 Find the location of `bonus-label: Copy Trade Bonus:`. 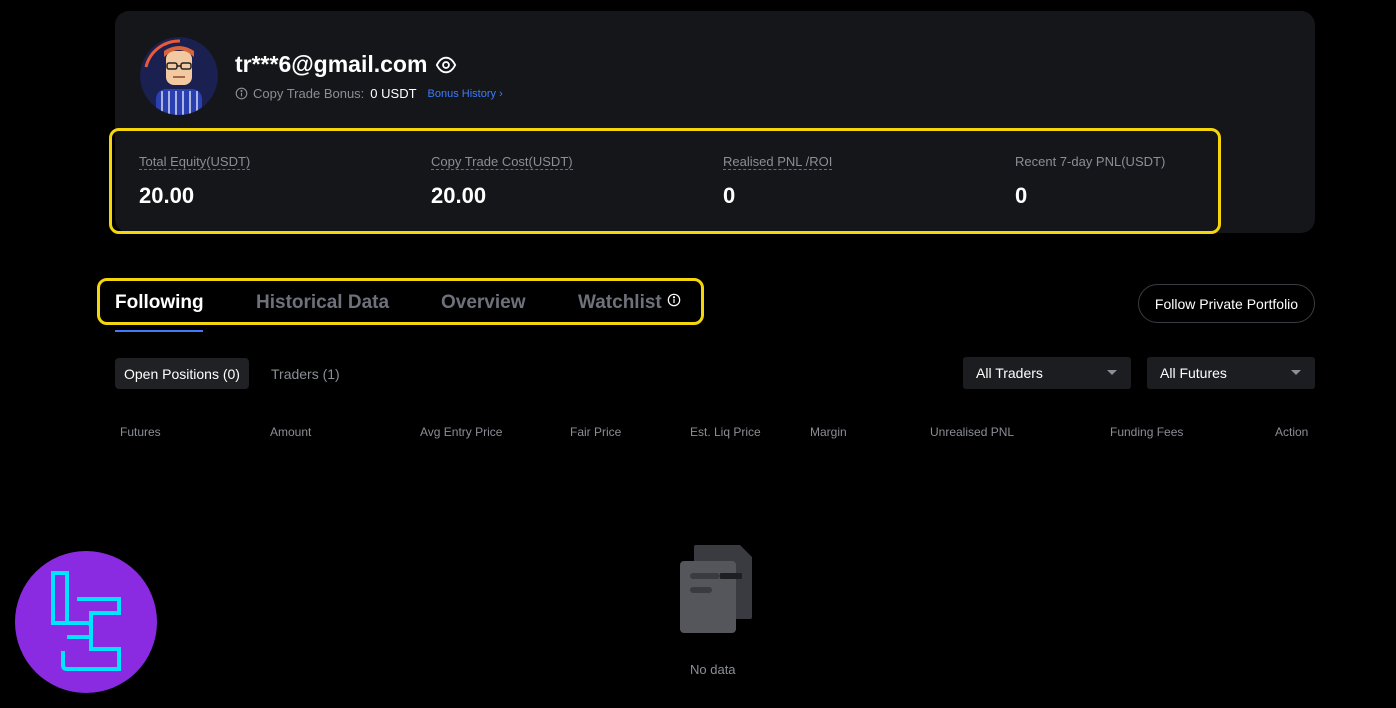

bonus-label: Copy Trade Bonus: is located at coordinates (309, 93).